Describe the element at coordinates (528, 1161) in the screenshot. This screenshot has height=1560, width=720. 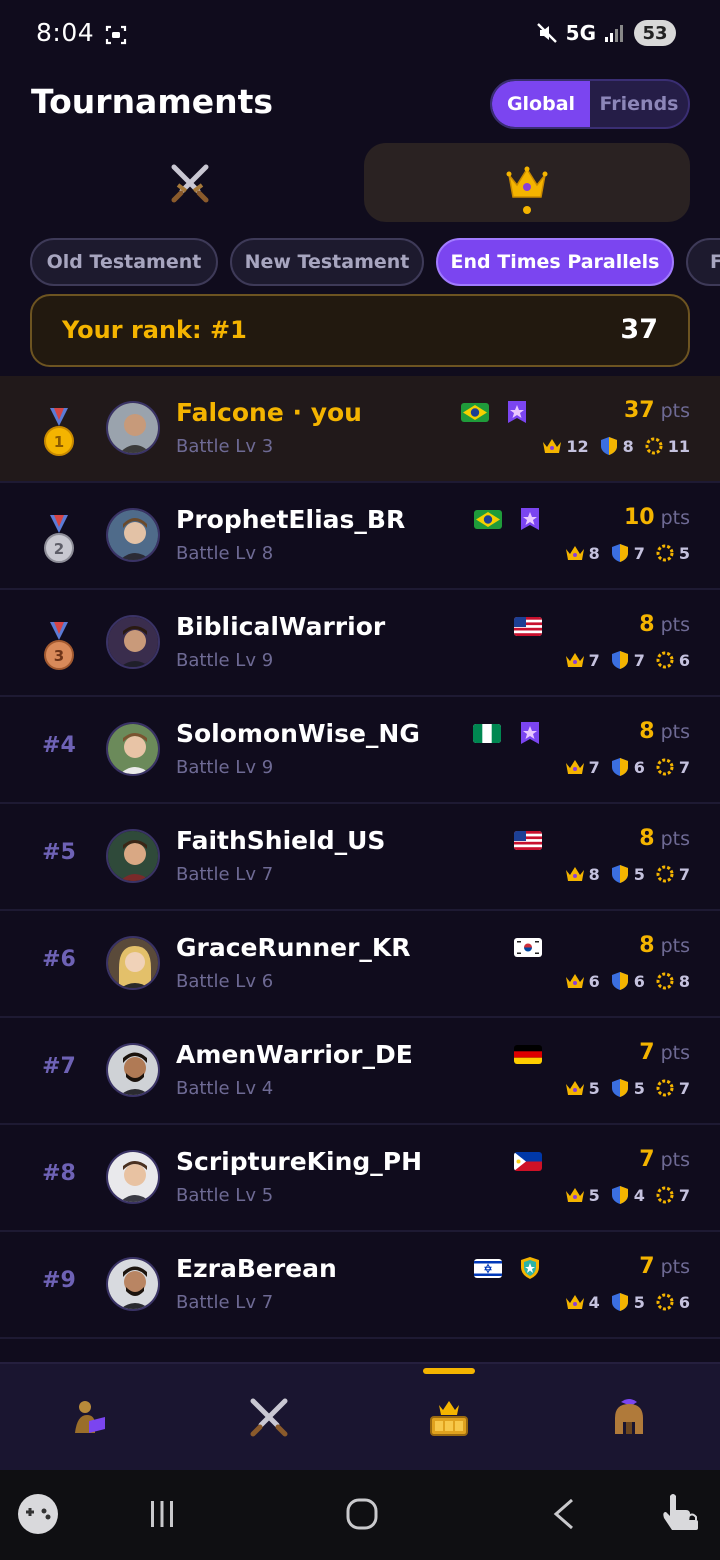
I see `philippines-flag-icon` at that location.